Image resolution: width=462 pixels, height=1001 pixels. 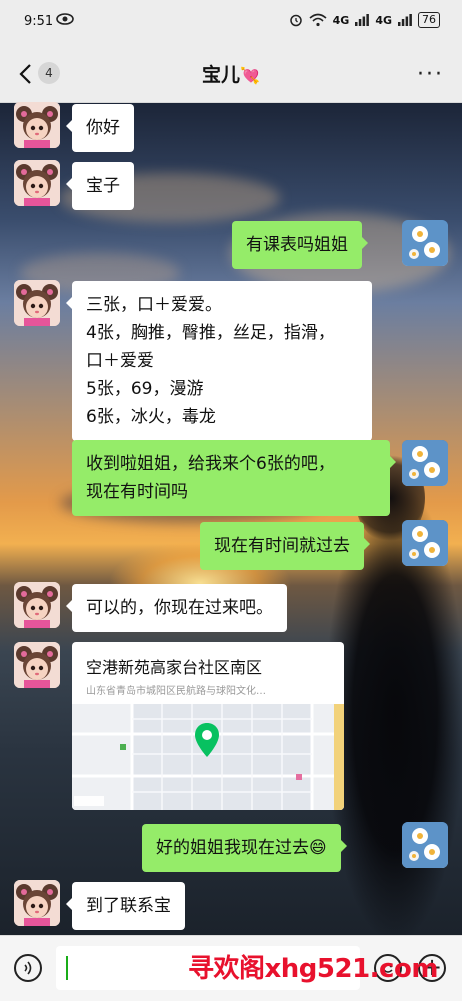 I want to click on message-bubble-received: 可以的，你现在过来吧。, so click(x=176, y=608).